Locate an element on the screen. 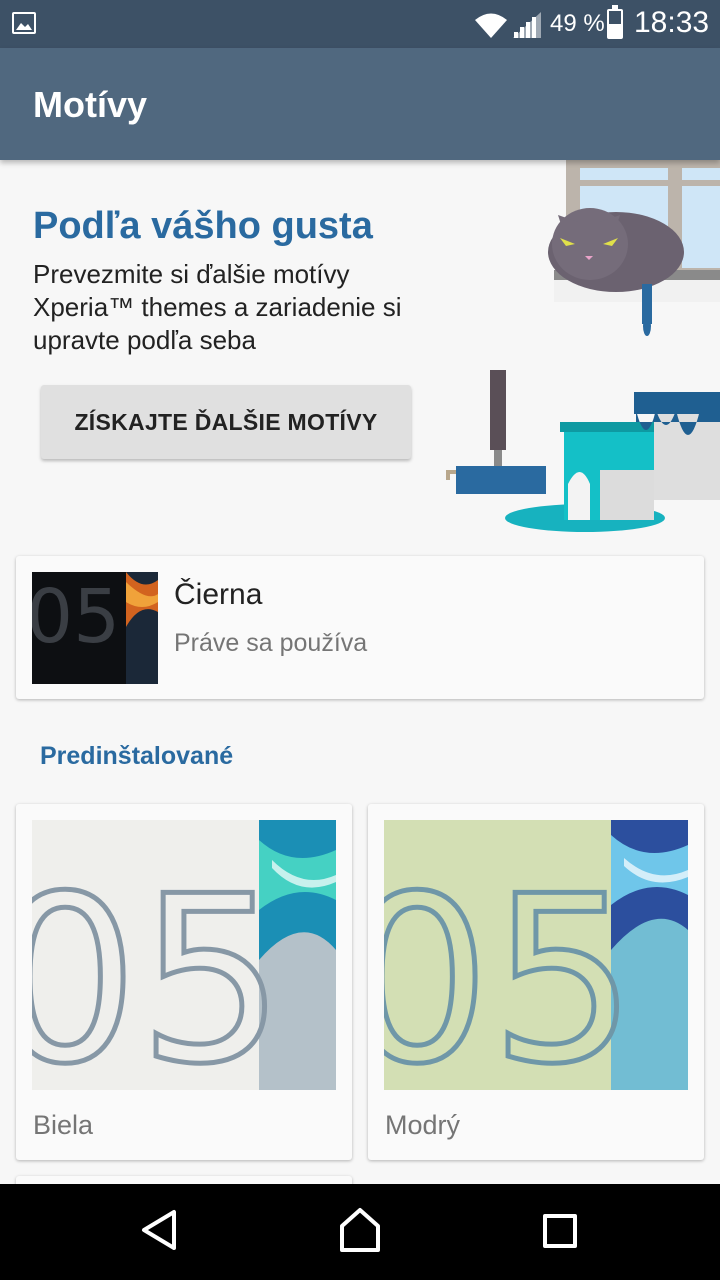  current-theme-status: Práve sa používa is located at coordinates (271, 643).